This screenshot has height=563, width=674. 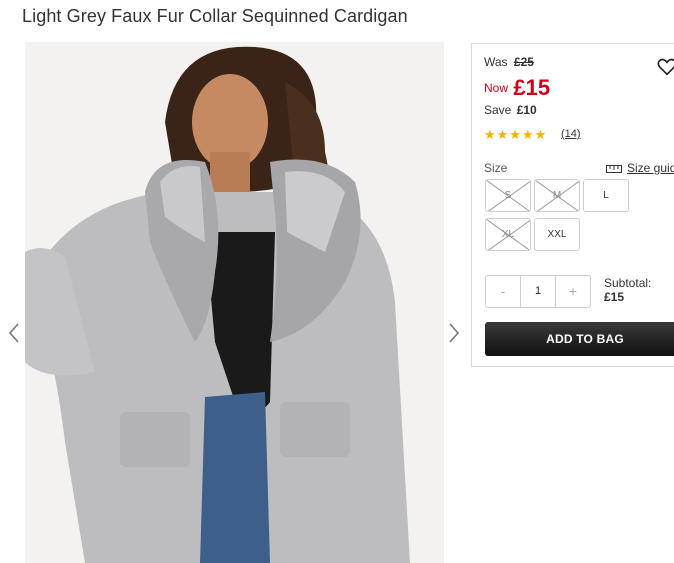 What do you see at coordinates (516, 134) in the screenshot?
I see `rating-stars: ★★★★★` at bounding box center [516, 134].